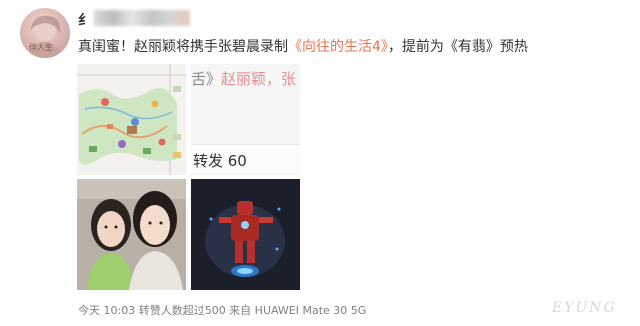 This screenshot has width=640, height=326. Describe the element at coordinates (245, 119) in the screenshot. I see `image-screenshot: 舌》赵丽颖，张 转发 60` at that location.